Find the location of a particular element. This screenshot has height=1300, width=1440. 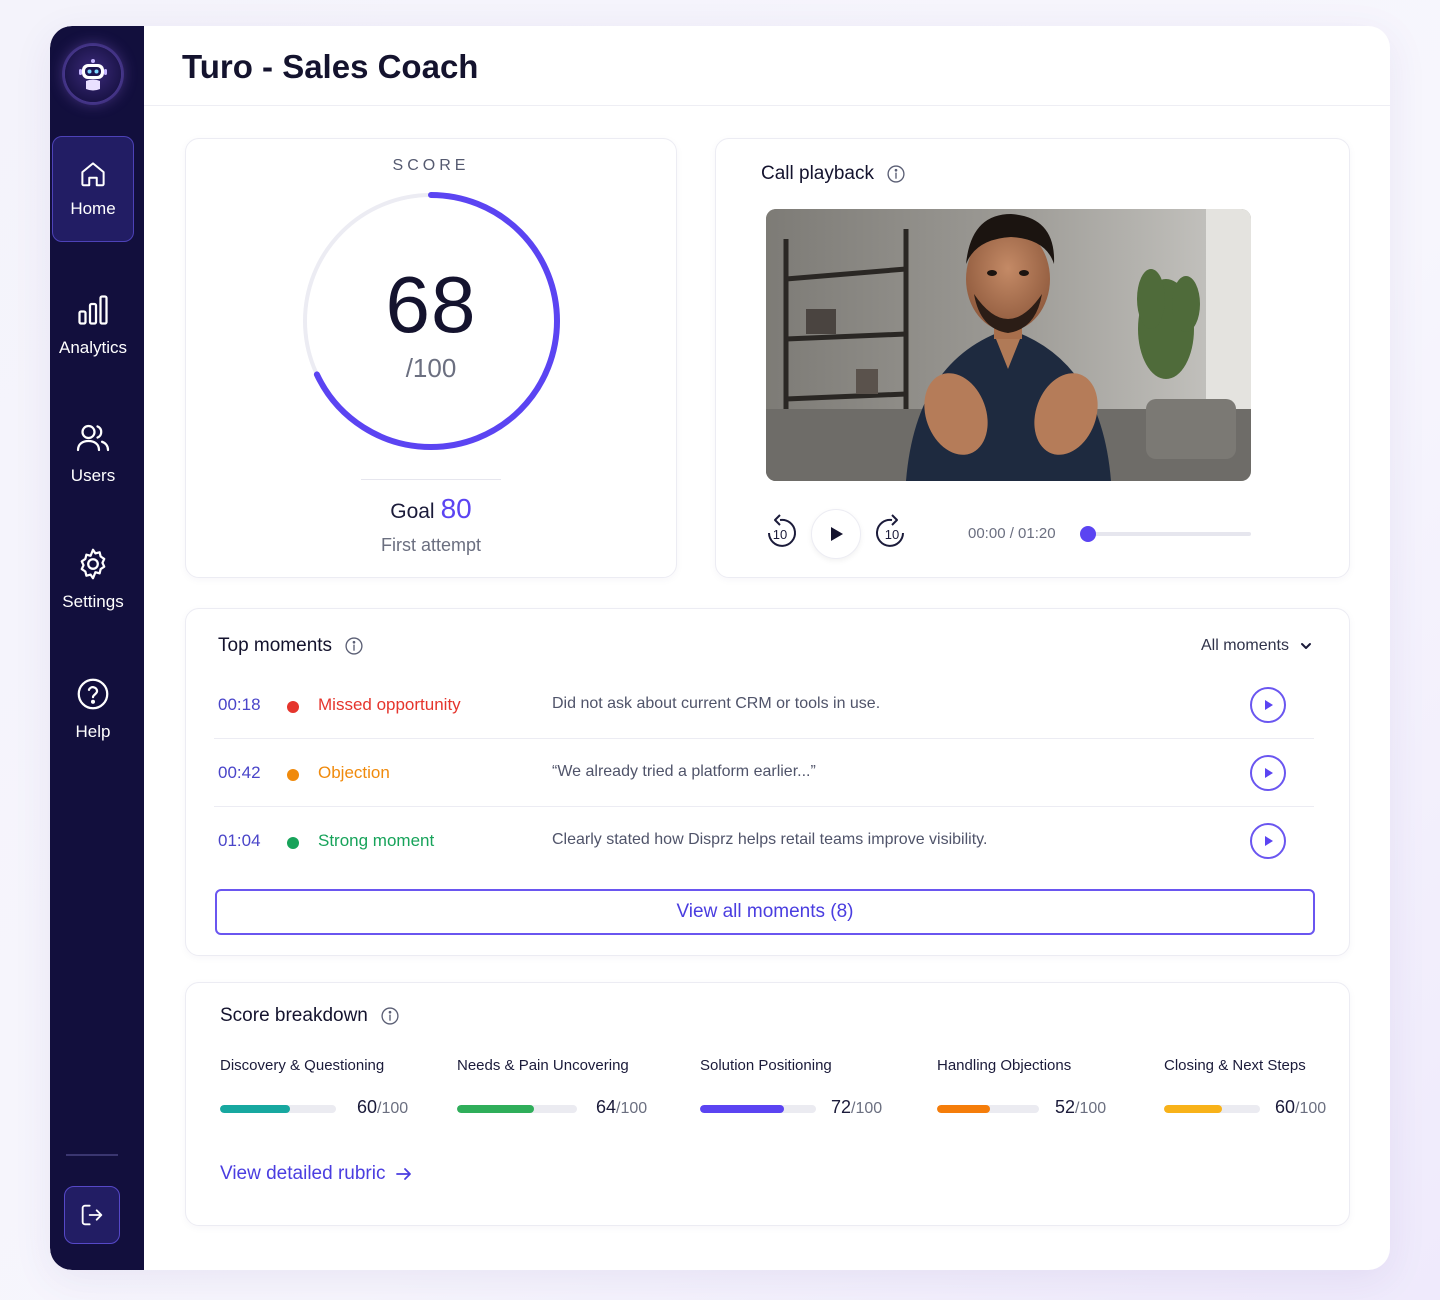

logout-button is located at coordinates (92, 1215).